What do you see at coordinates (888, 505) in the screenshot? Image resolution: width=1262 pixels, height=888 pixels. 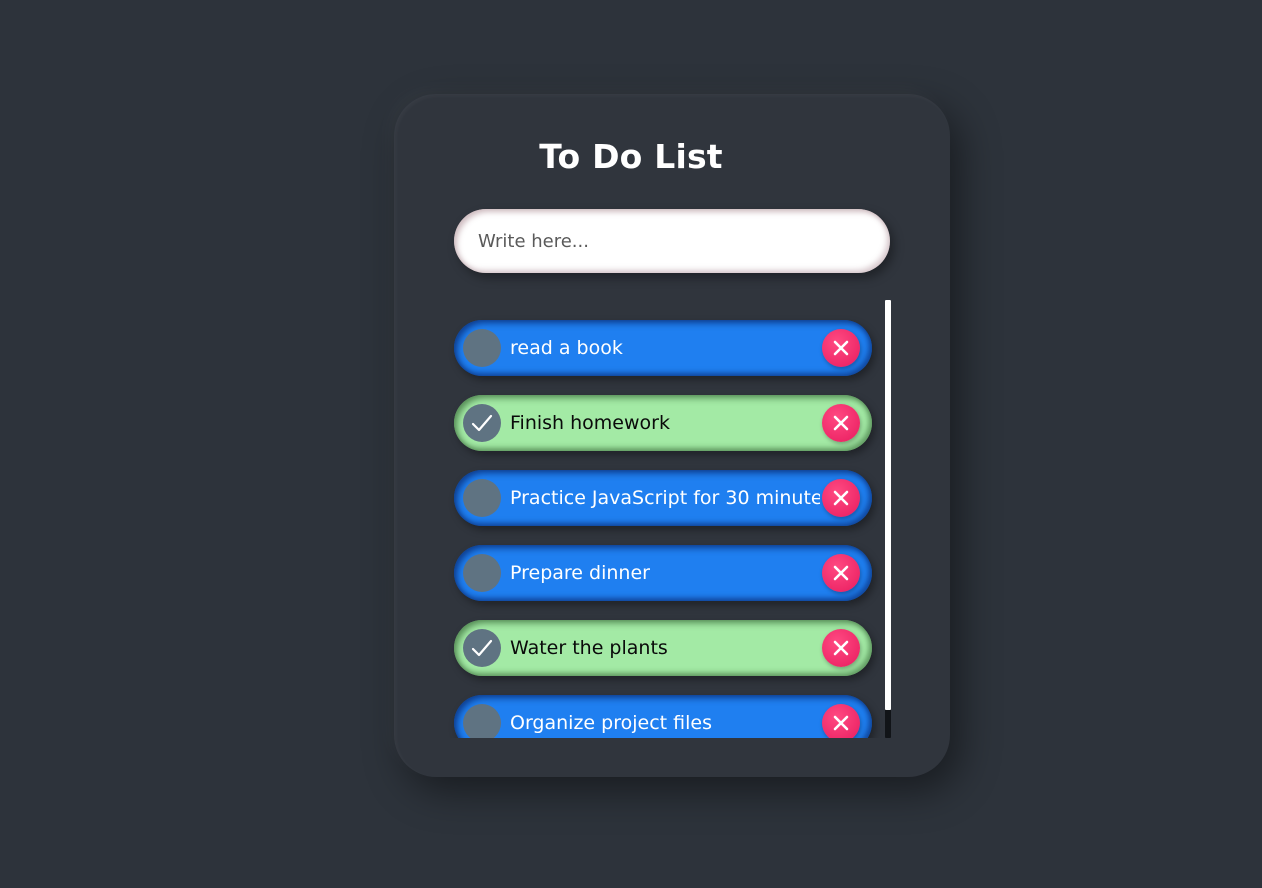 I see `scrollbar-thumb` at bounding box center [888, 505].